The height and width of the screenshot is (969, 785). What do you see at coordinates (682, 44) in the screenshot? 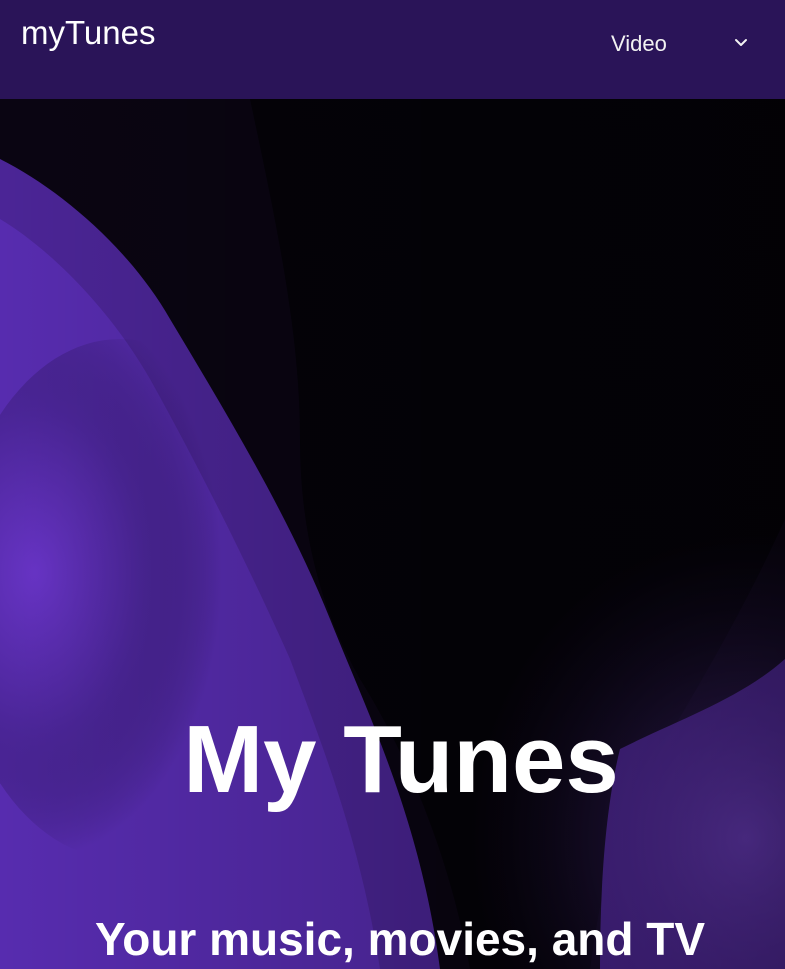
I see `video-dropdown: Video` at bounding box center [682, 44].